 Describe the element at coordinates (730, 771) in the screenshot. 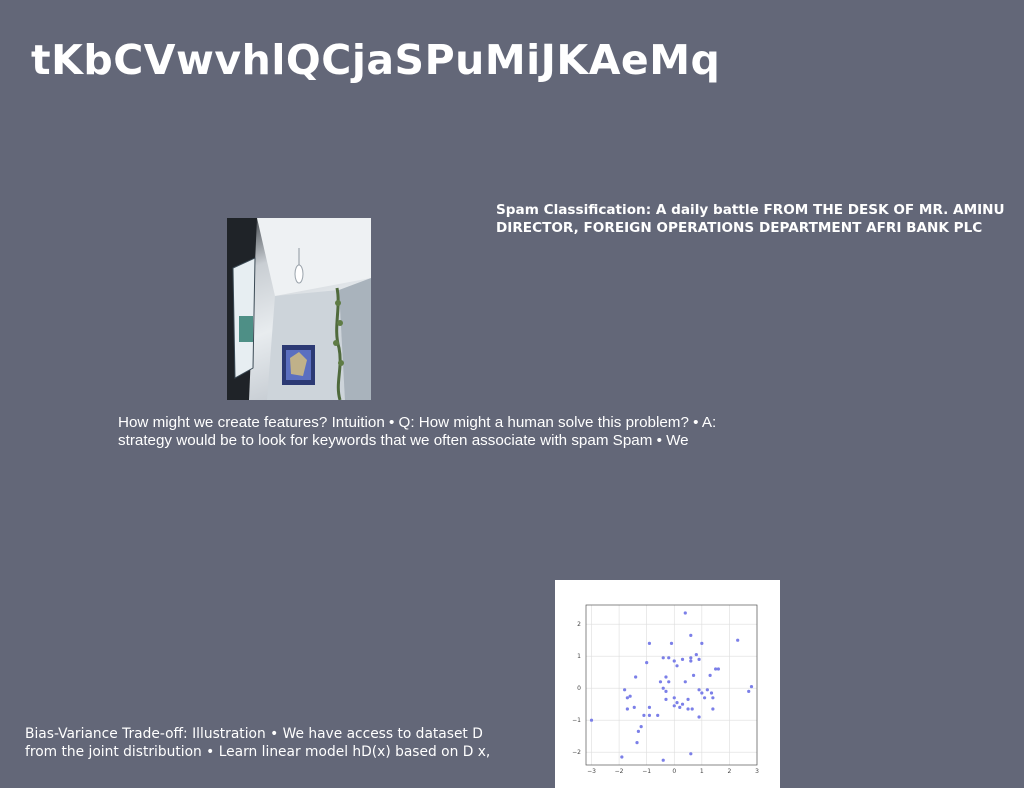

I see `x-tick-label: 2` at that location.